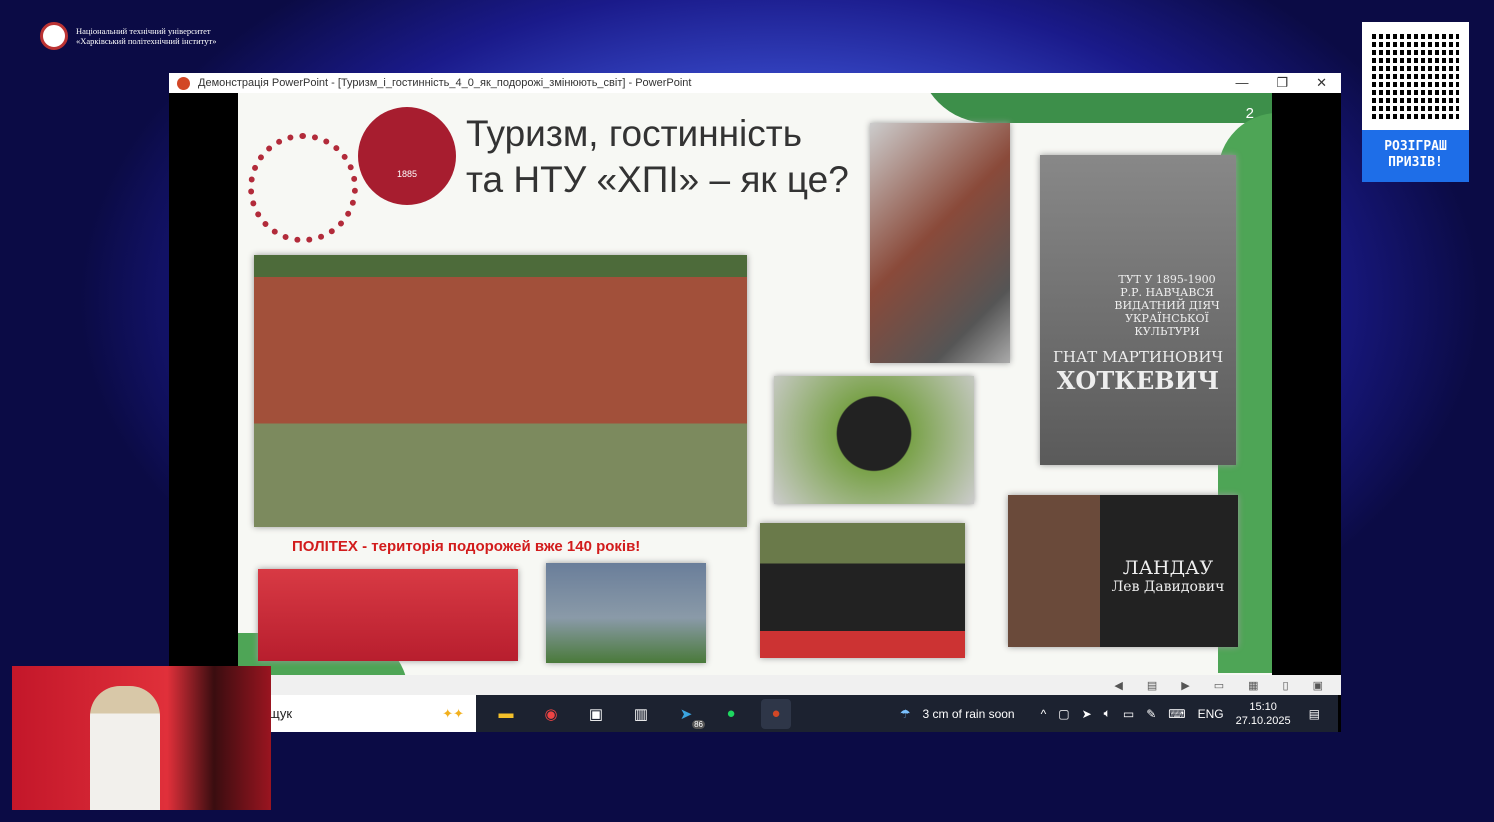  What do you see at coordinates (143, 31) in the screenshot?
I see `org-line-1: Національний технічний університет` at bounding box center [143, 31].